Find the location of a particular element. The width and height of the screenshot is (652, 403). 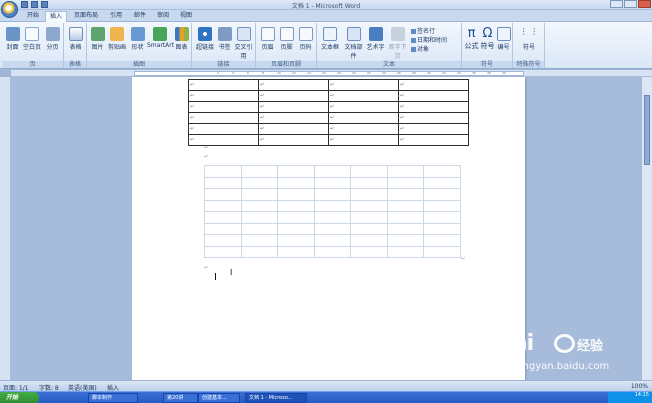

window-controls is located at coordinates (630, 4).